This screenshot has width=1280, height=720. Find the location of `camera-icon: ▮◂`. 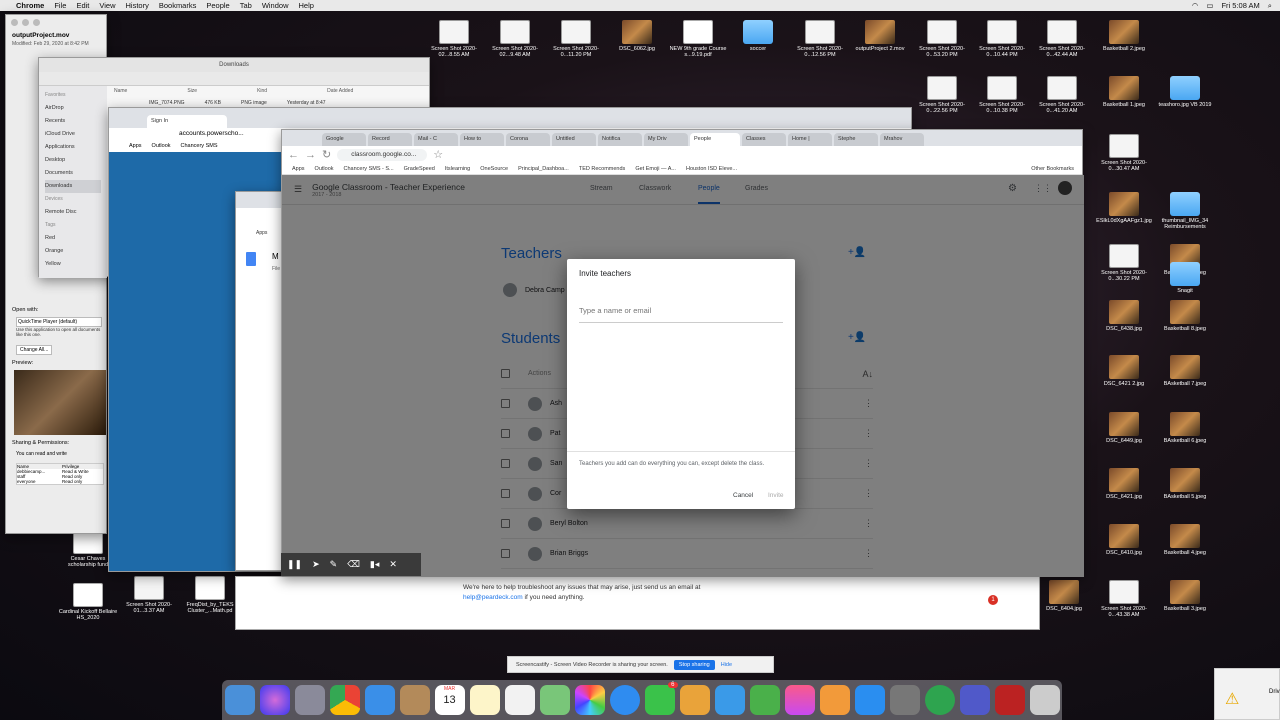

camera-icon: ▮◂ is located at coordinates (374, 564).